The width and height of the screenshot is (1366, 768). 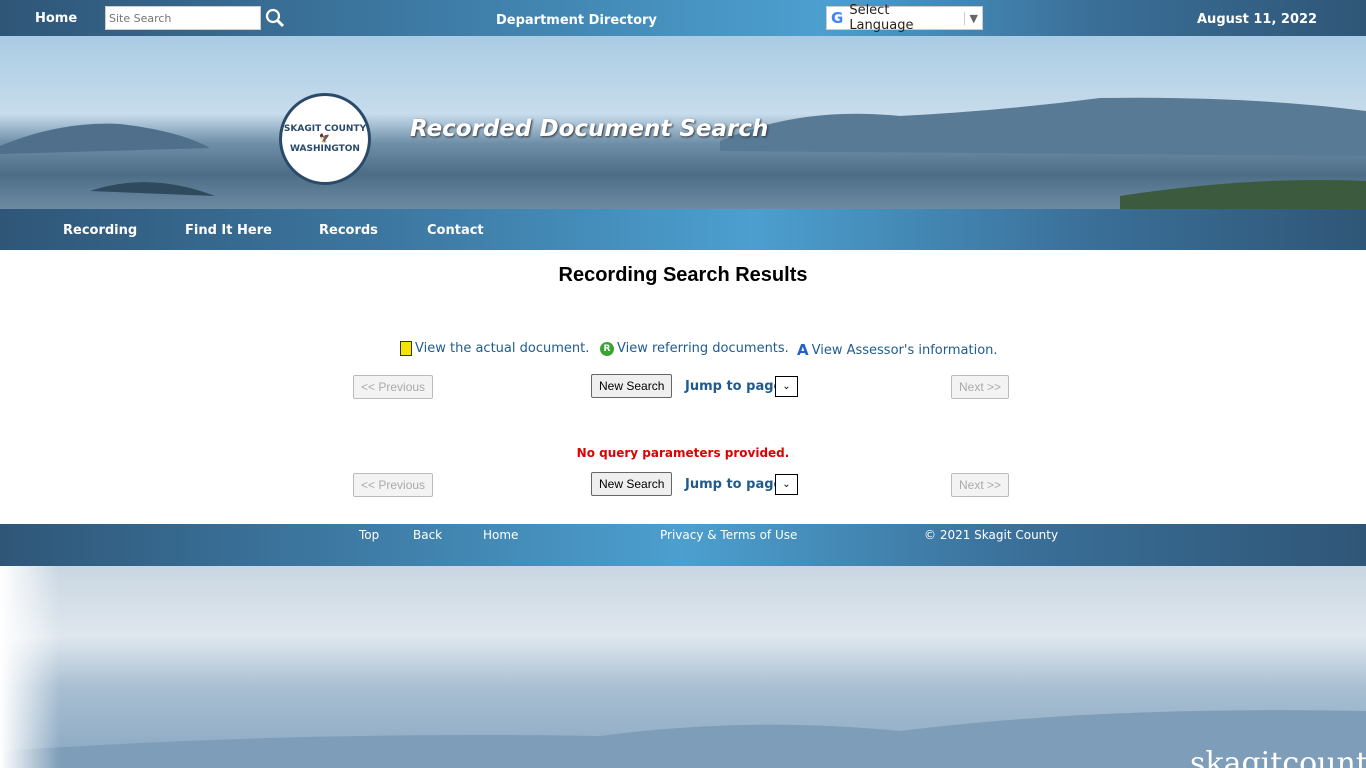 What do you see at coordinates (393, 387) in the screenshot?
I see `previous-button-top: << Previous` at bounding box center [393, 387].